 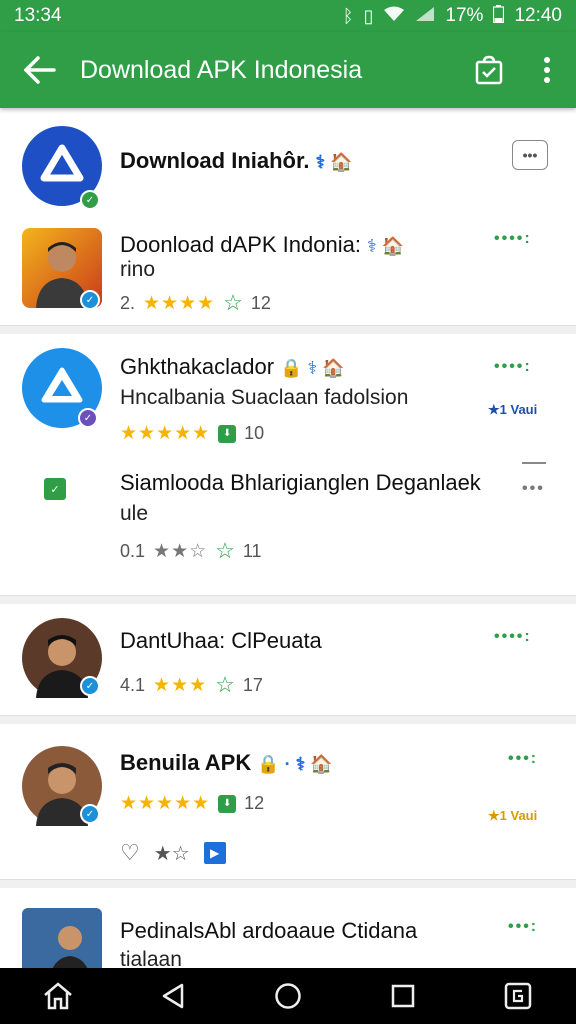 I want to click on app-title: DantUhaa: ClPeuata, so click(x=221, y=640).